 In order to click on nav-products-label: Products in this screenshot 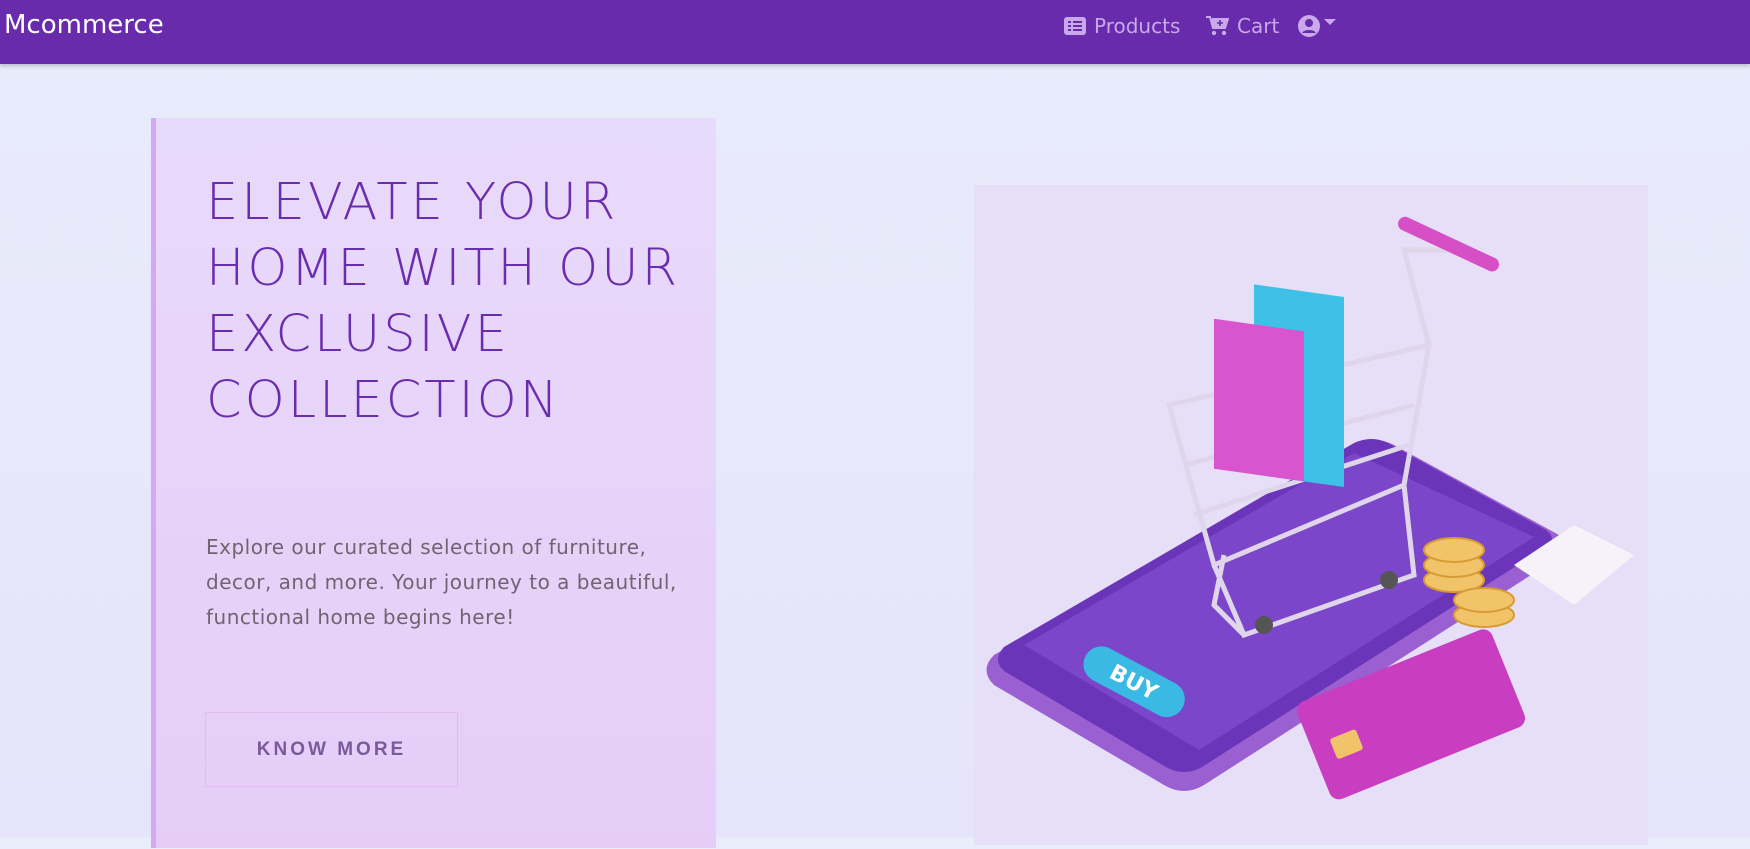, I will do `click(1137, 26)`.